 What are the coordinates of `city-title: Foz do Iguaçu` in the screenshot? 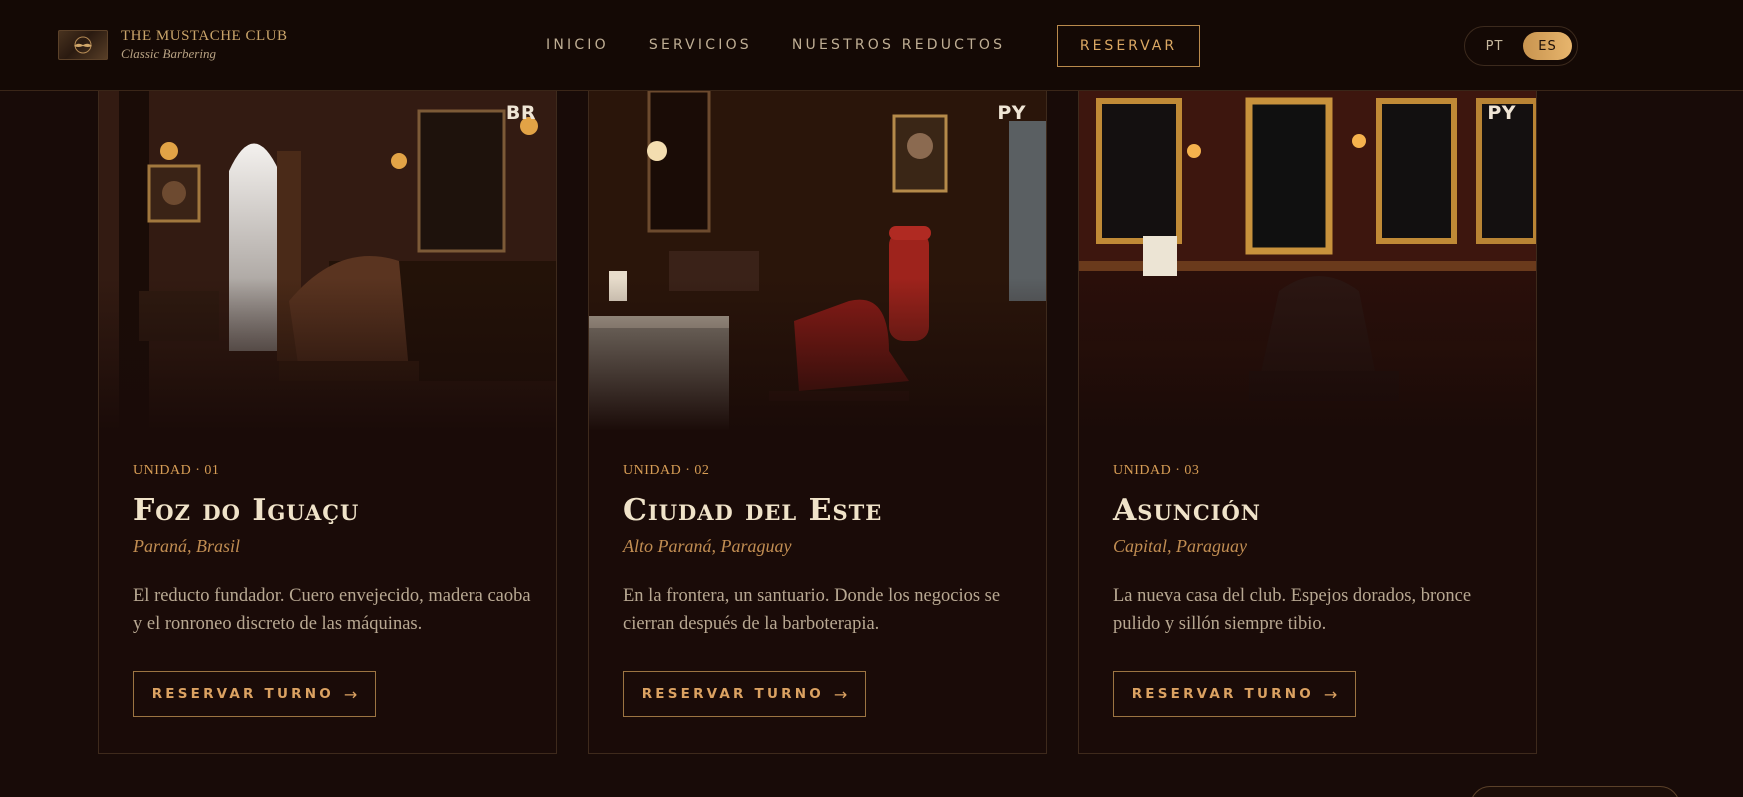 It's located at (246, 510).